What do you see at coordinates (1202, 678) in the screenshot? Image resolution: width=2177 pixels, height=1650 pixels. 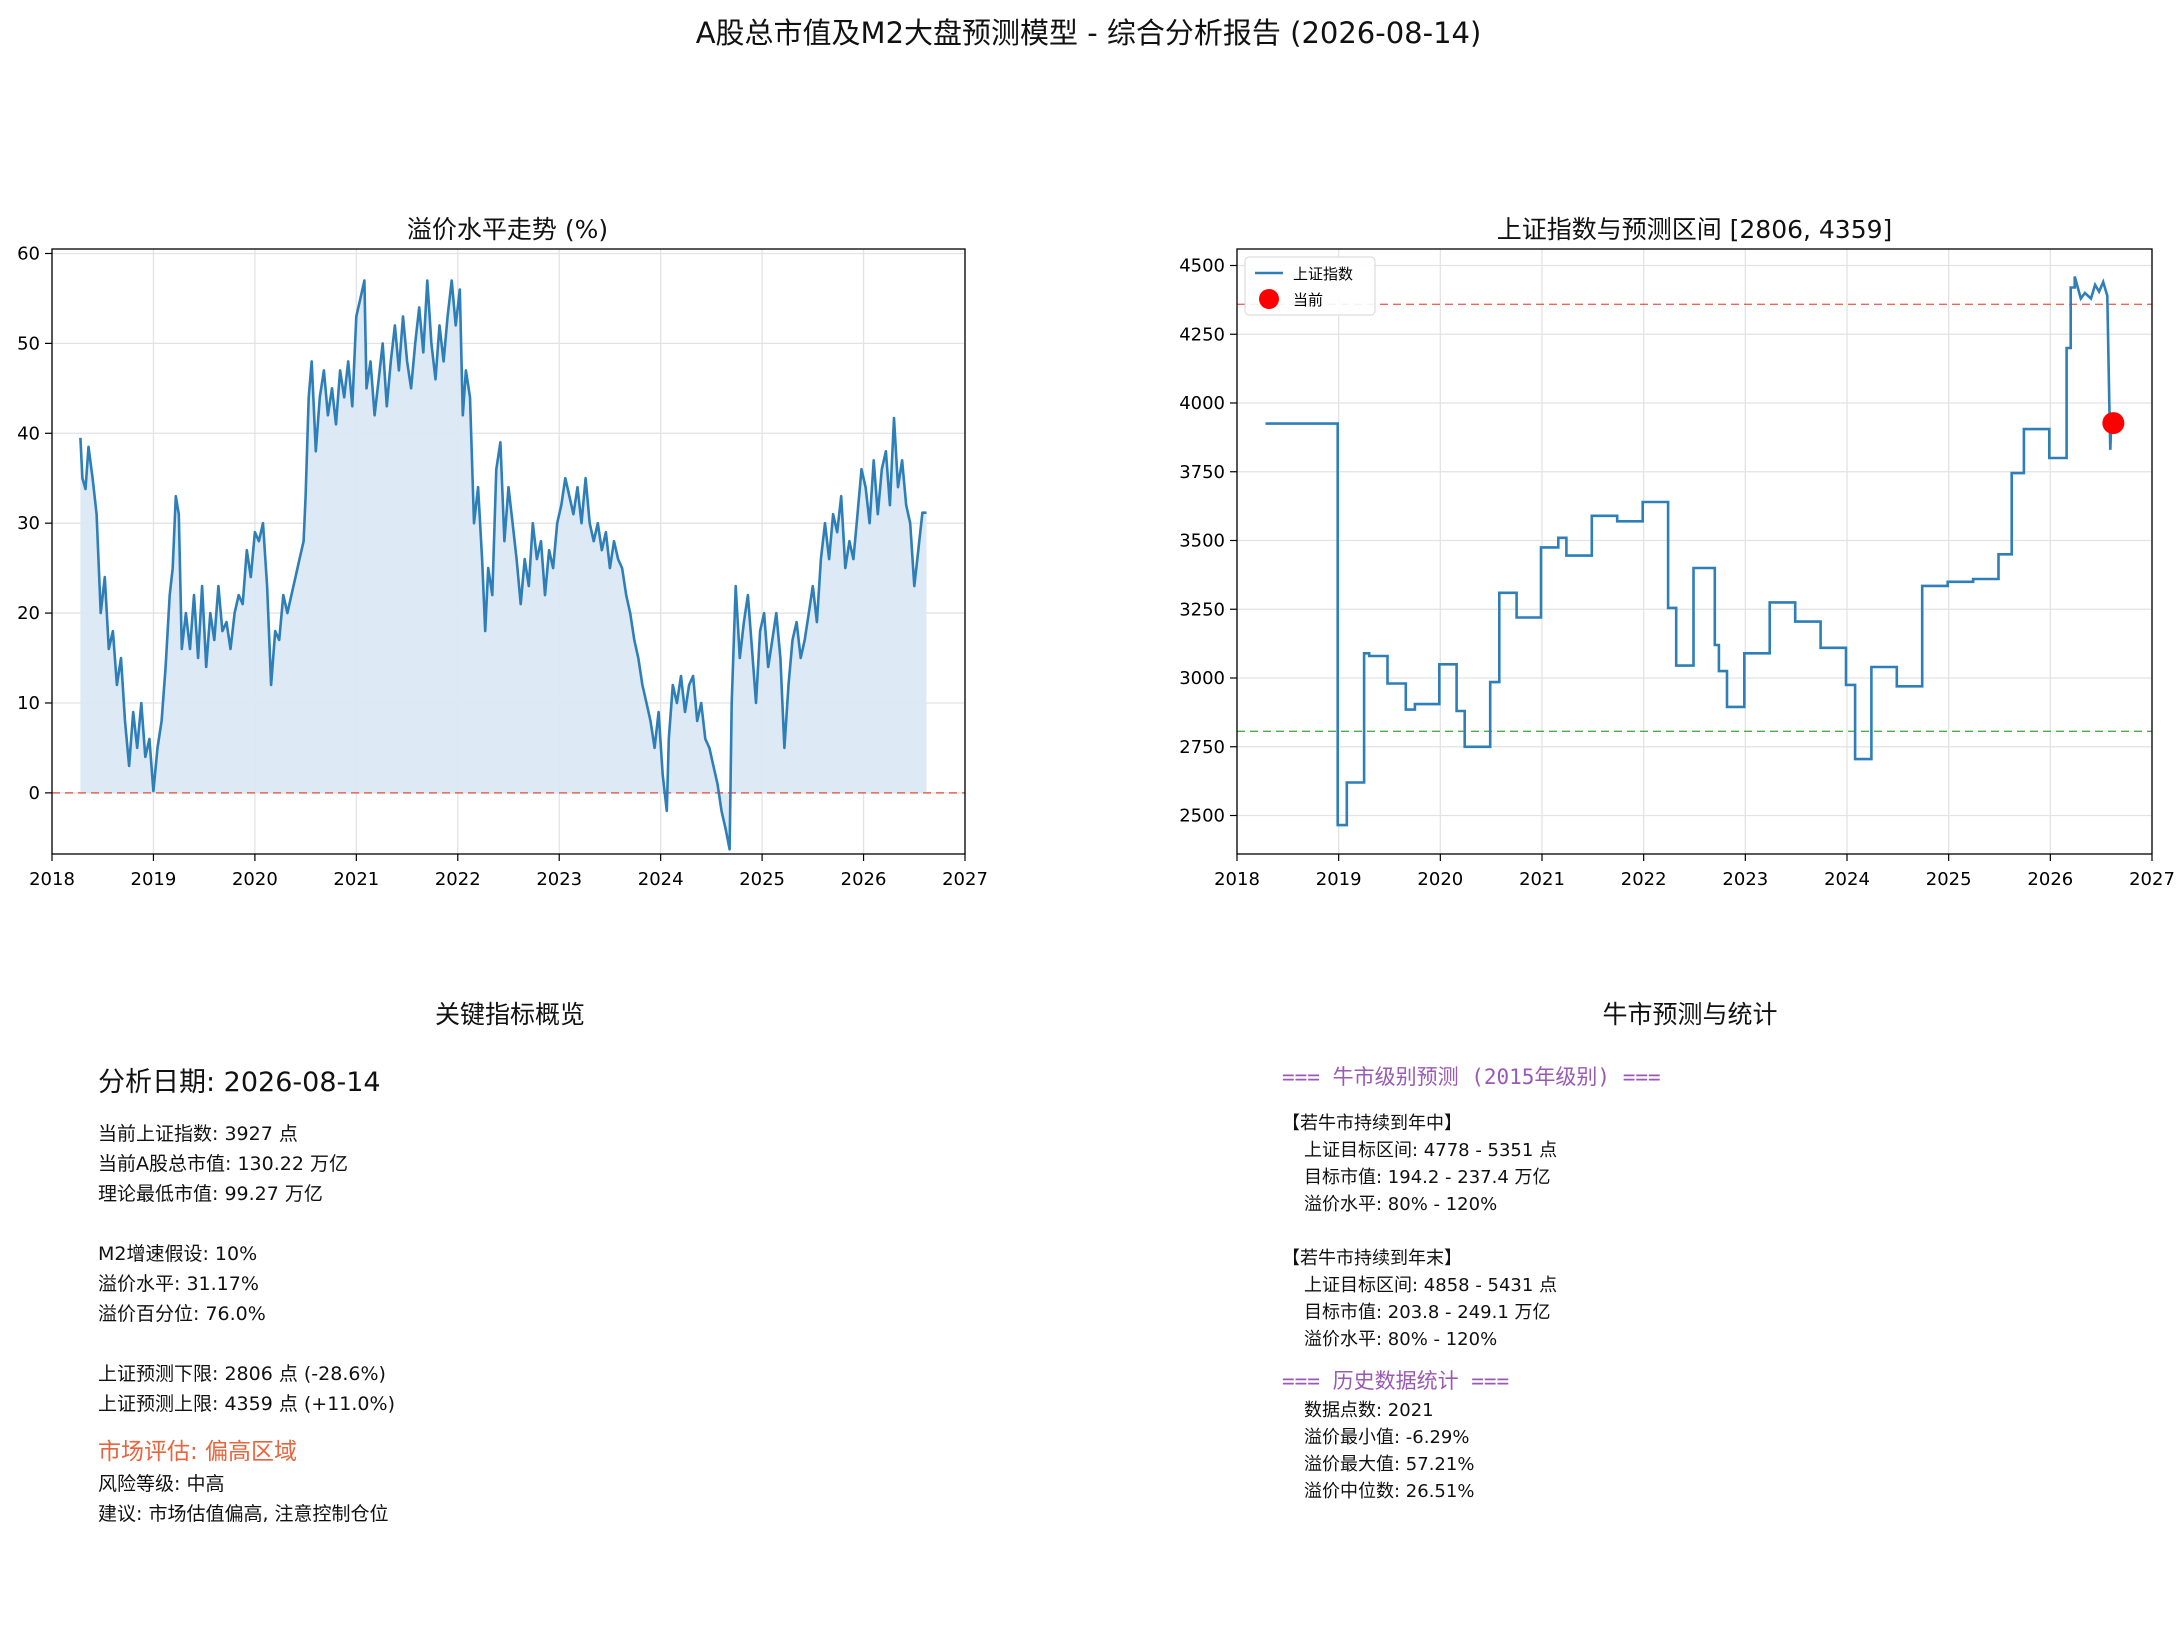 I see `y-tick-label: 3000` at bounding box center [1202, 678].